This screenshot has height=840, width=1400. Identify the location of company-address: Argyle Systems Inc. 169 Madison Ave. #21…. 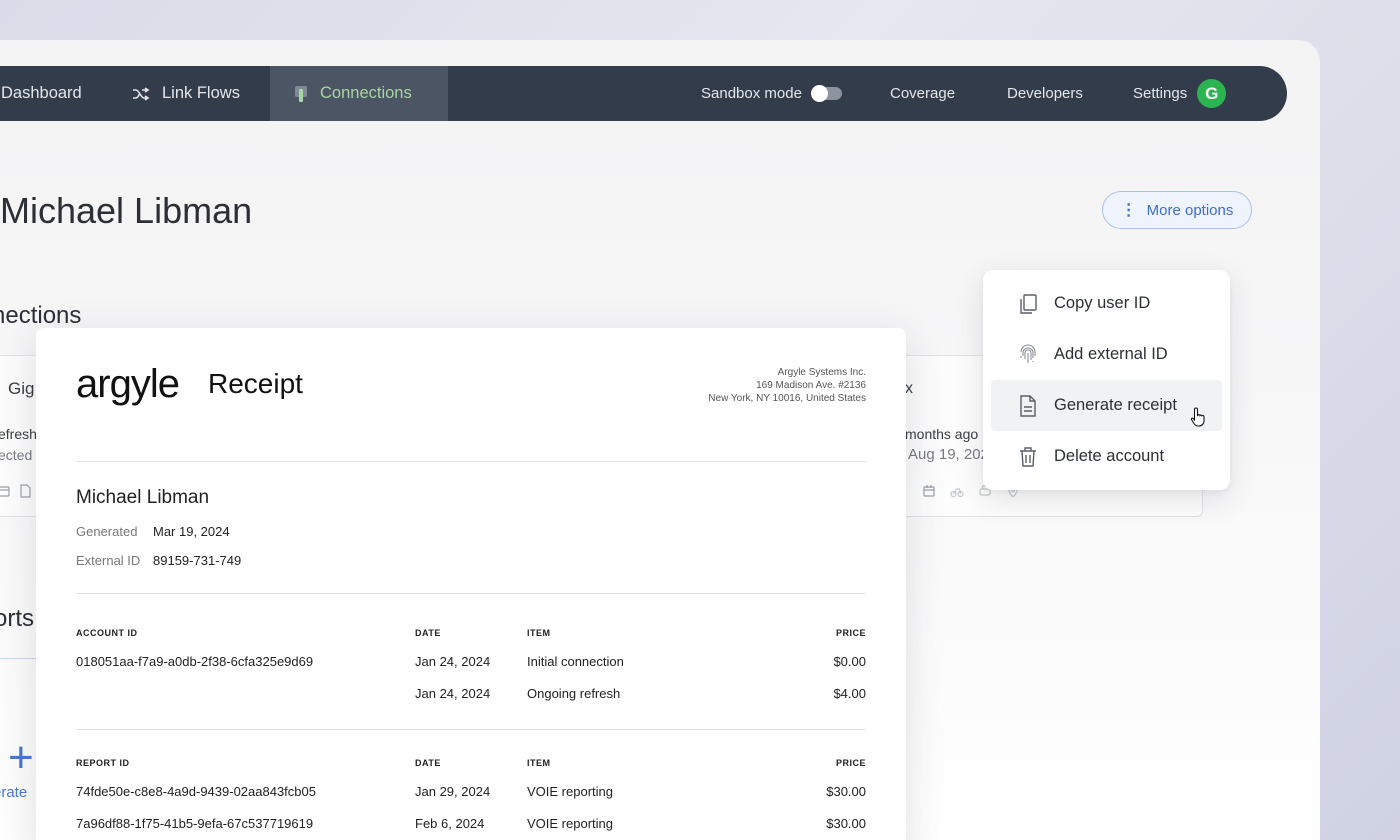
(787, 385).